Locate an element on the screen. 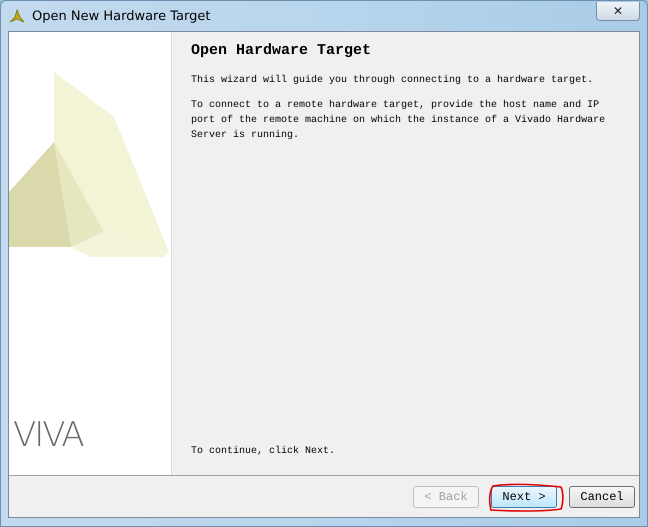 The image size is (648, 527). instruction-text: To continue, click Next. is located at coordinates (263, 451).